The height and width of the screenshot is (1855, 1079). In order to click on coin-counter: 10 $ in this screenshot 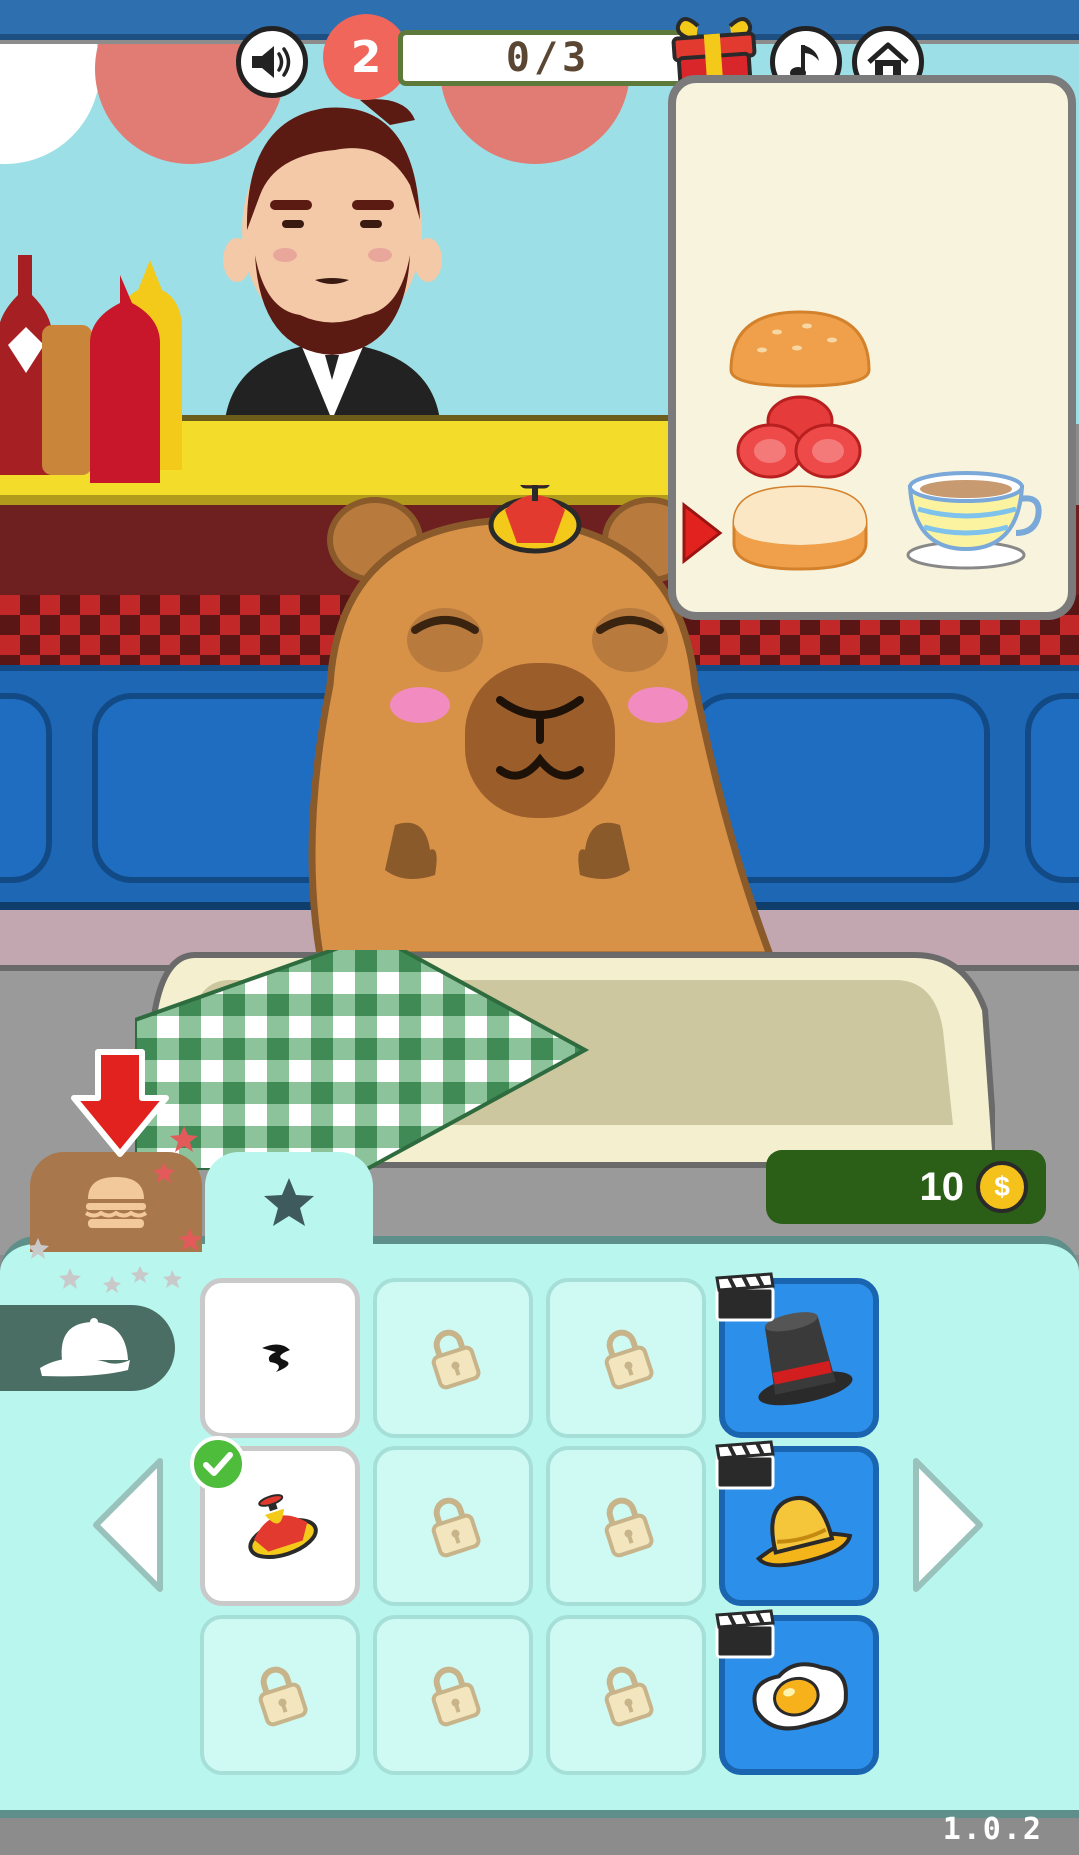, I will do `click(906, 1187)`.